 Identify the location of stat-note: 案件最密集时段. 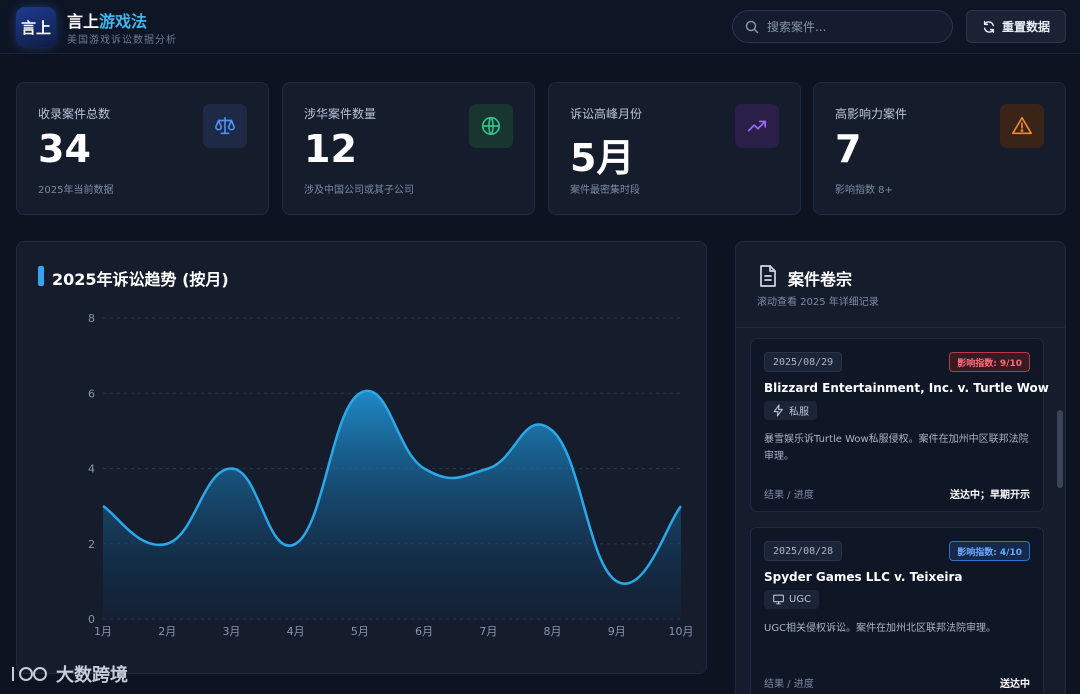
(605, 190).